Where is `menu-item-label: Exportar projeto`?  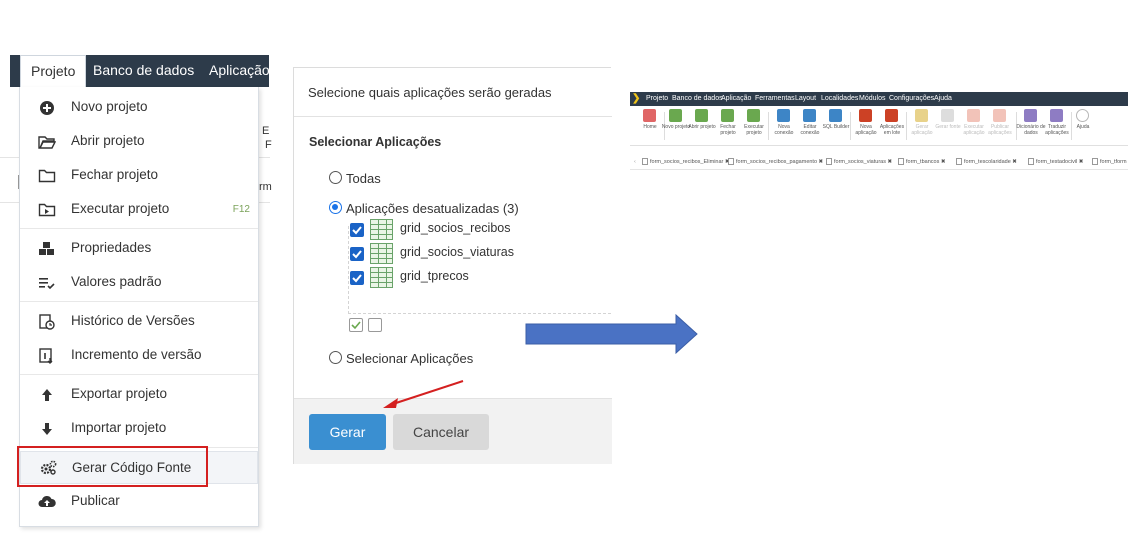 menu-item-label: Exportar projeto is located at coordinates (119, 393).